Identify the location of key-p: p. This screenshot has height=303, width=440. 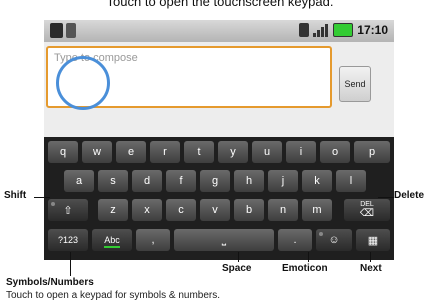
(372, 152).